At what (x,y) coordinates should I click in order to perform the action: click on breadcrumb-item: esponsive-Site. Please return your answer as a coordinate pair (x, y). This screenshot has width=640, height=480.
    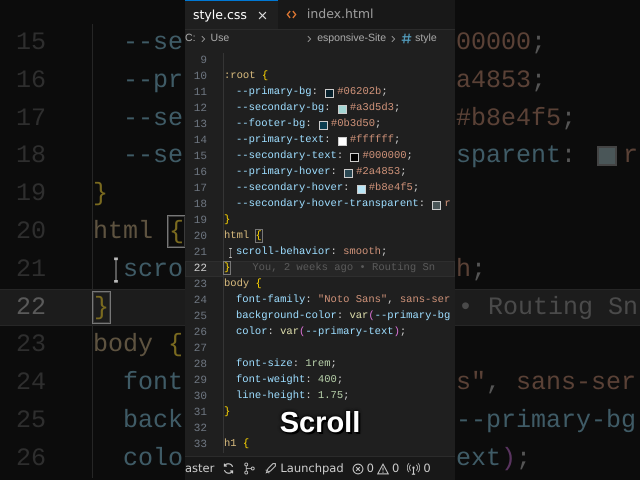
    Looking at the image, I should click on (351, 38).